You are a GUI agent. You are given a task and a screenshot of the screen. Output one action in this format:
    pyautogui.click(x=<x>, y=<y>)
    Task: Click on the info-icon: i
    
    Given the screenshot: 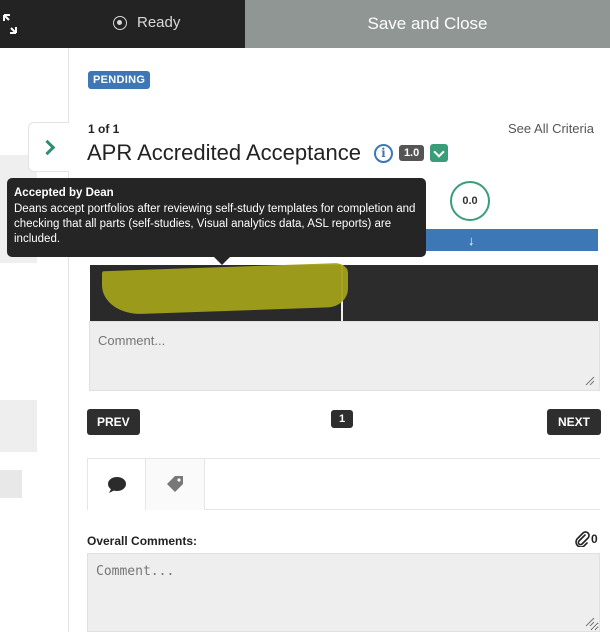 What is the action you would take?
    pyautogui.click(x=383, y=153)
    